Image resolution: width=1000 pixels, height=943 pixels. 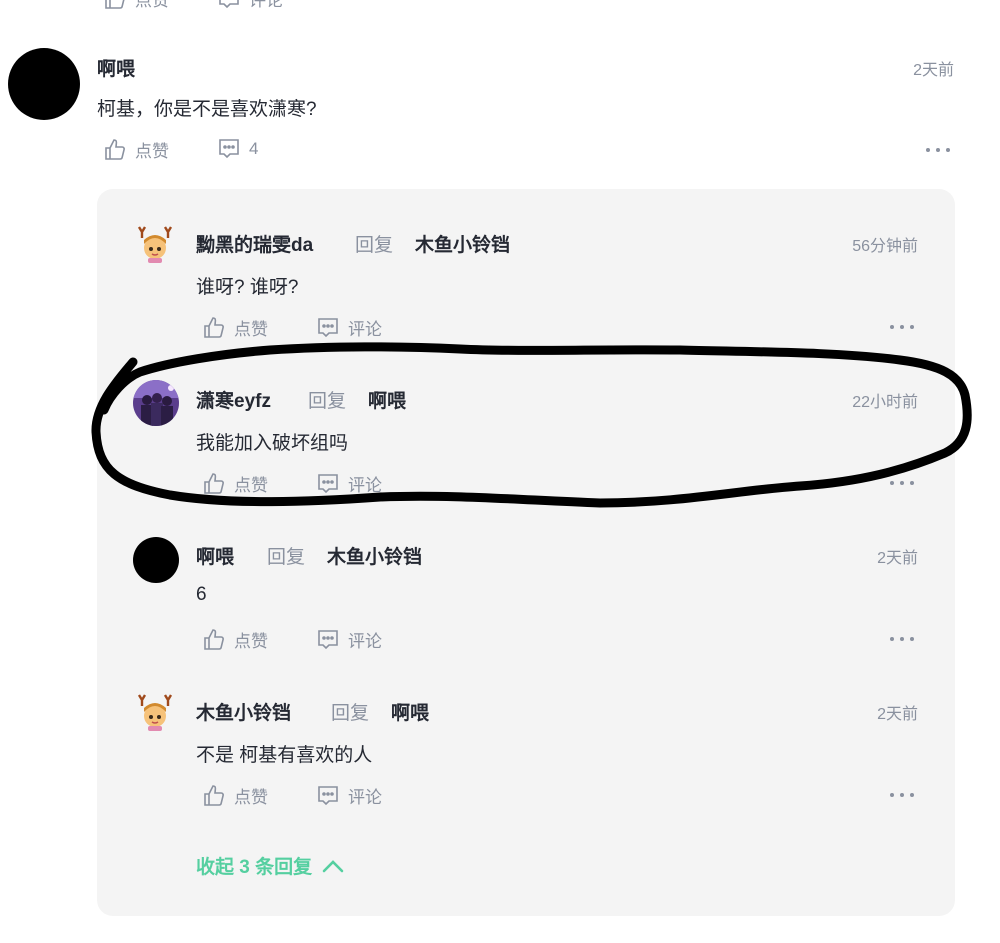 What do you see at coordinates (272, 443) in the screenshot?
I see `reply-text: 我能加入破坏组吗` at bounding box center [272, 443].